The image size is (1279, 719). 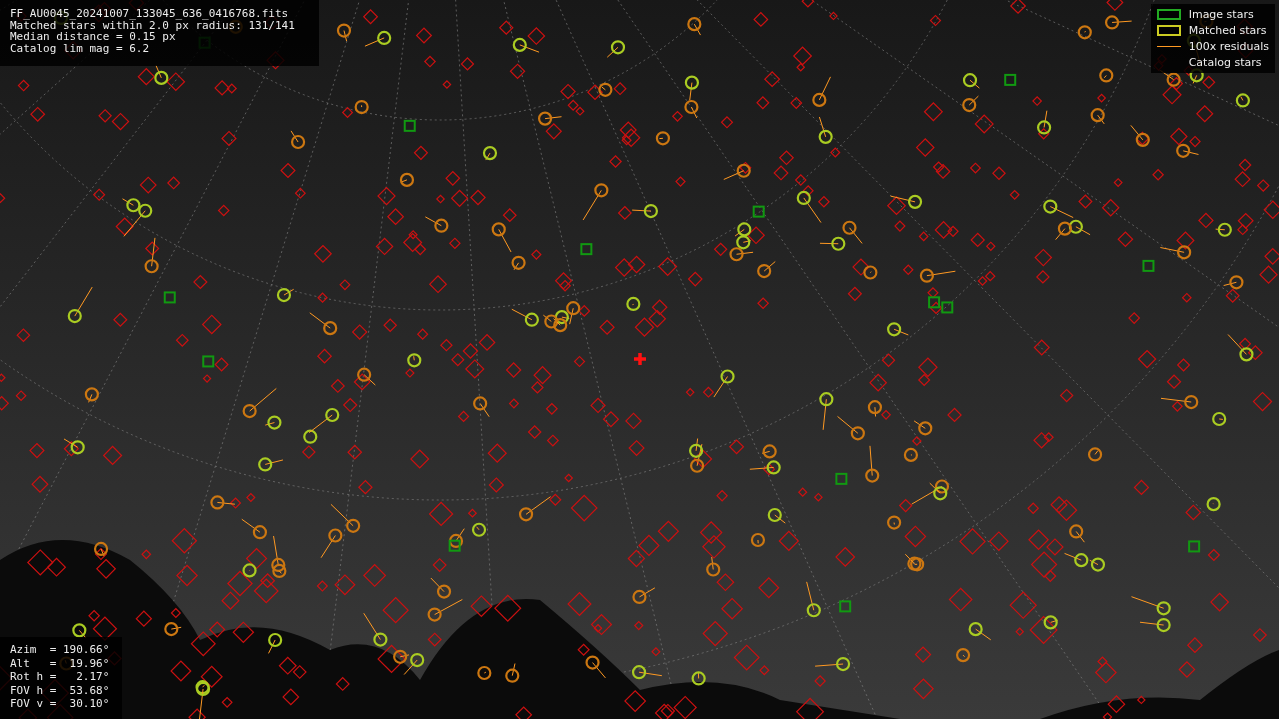 I want to click on pointing-text: Alt = 19.96°, so click(x=60, y=663).